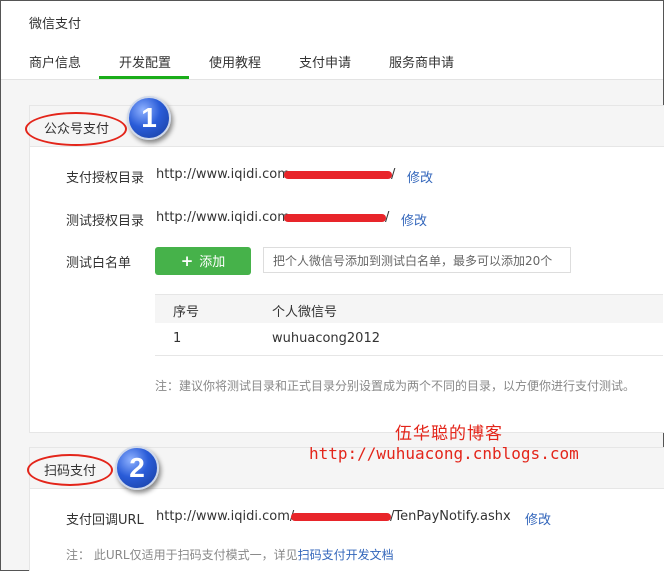  What do you see at coordinates (177, 338) in the screenshot?
I see `row-index: 1` at bounding box center [177, 338].